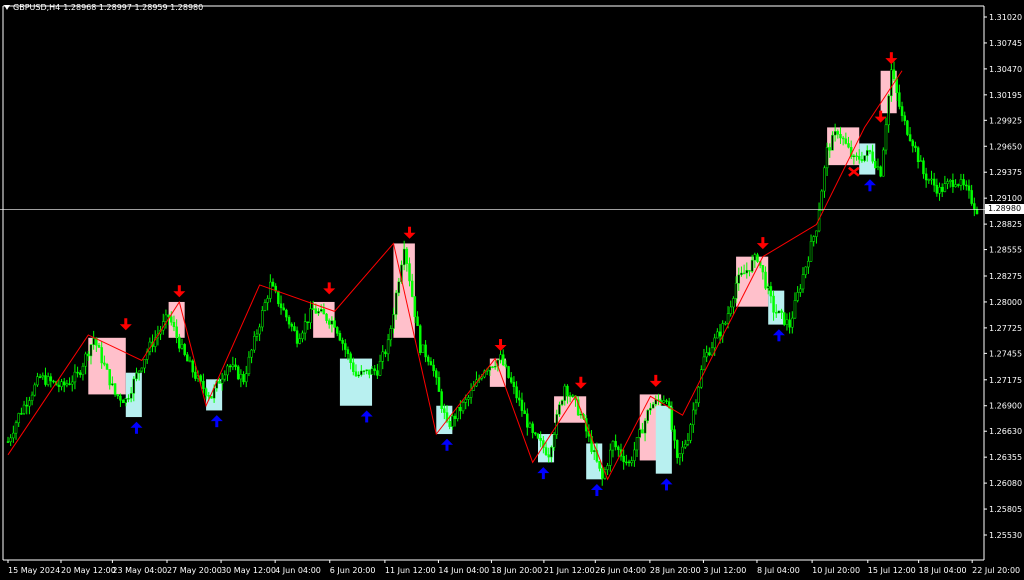 The width and height of the screenshot is (1024, 580). Describe the element at coordinates (1005, 69) in the screenshot. I see `y-tick-label: 1.30470` at that location.